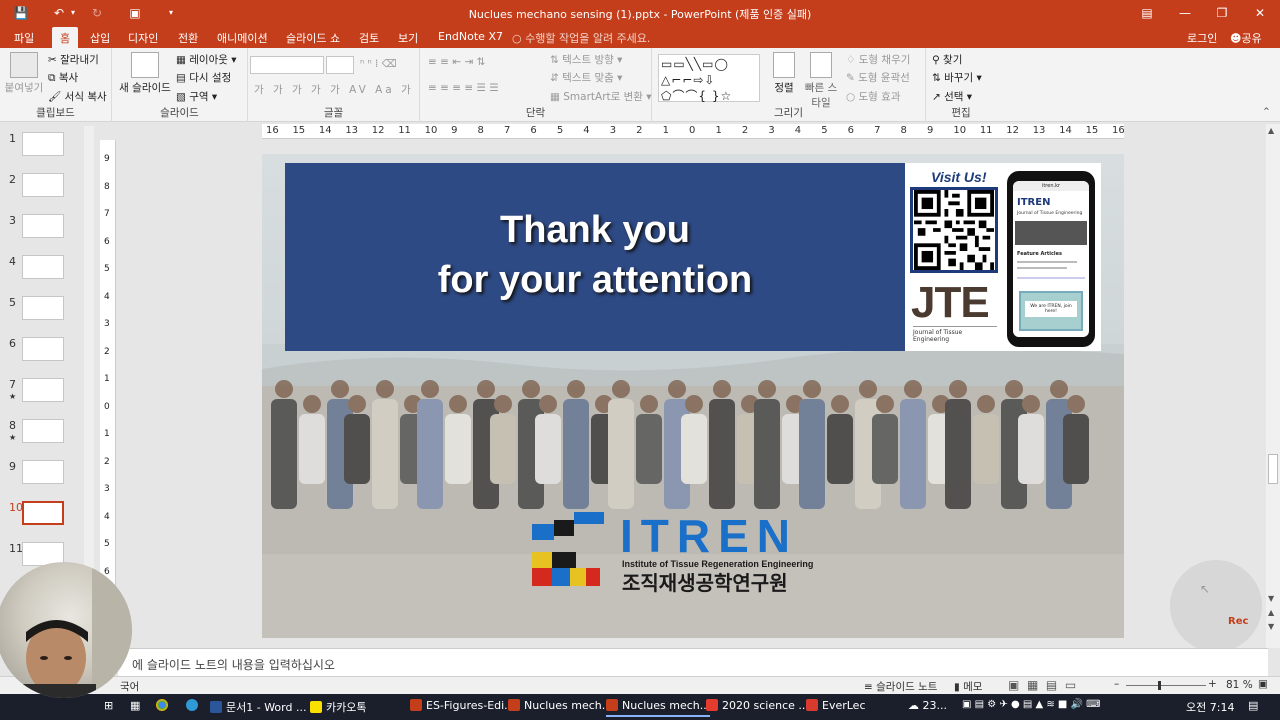 The image size is (1280, 720). Describe the element at coordinates (242, 38) in the screenshot. I see `tab-animations: 애니메이션` at that location.